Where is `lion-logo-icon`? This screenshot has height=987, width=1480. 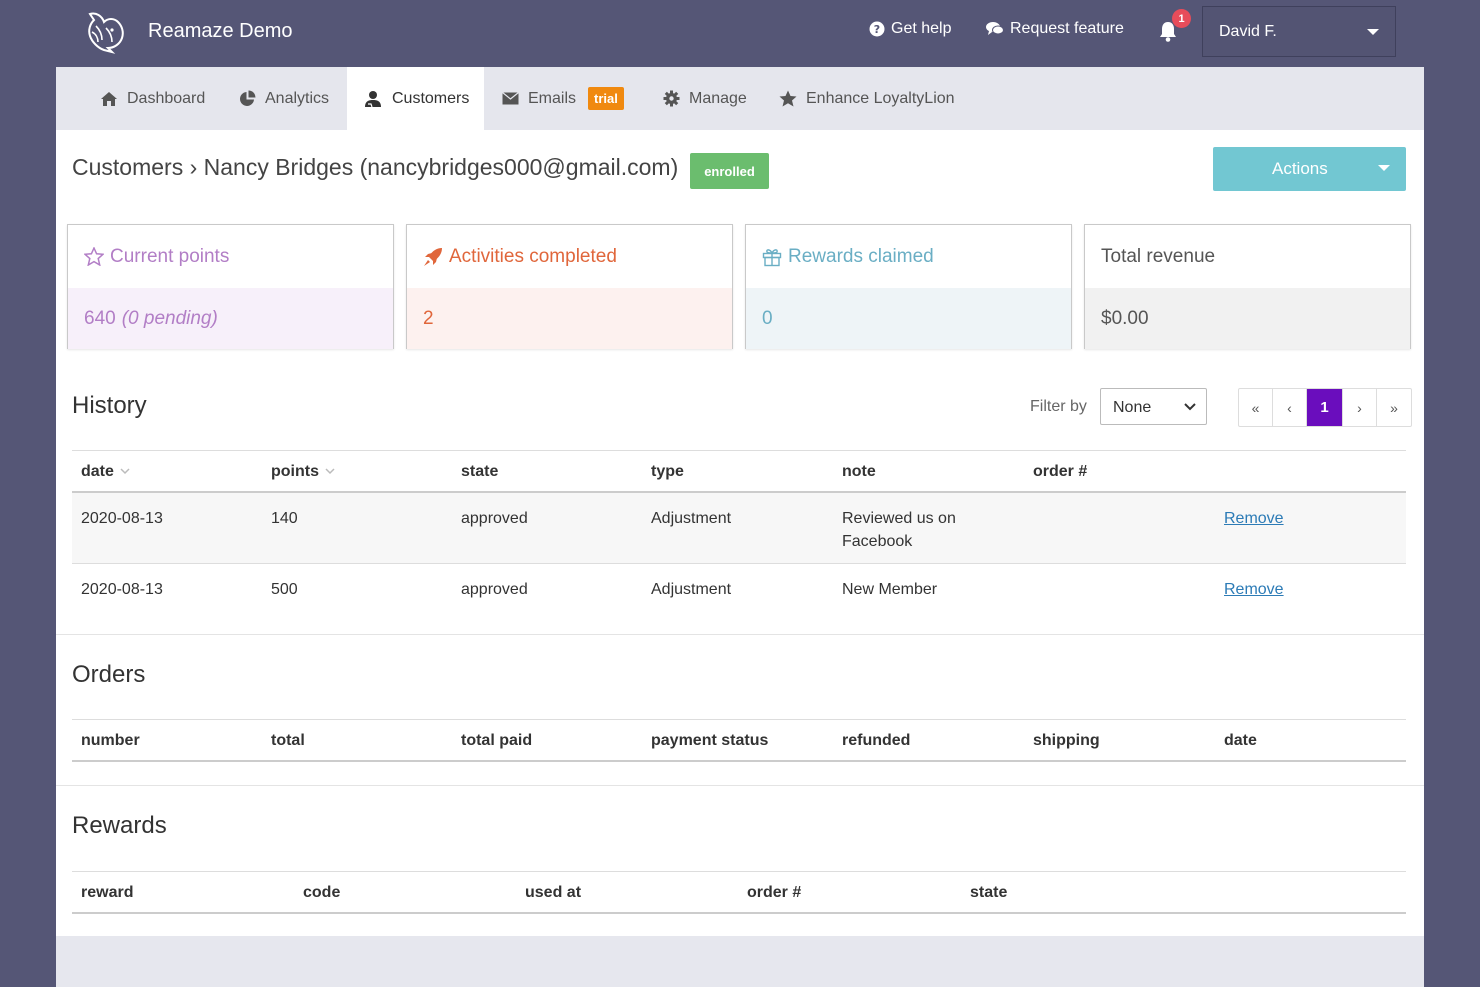 lion-logo-icon is located at coordinates (106, 33).